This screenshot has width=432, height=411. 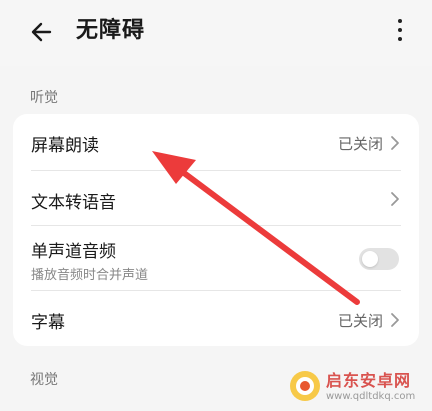 I want to click on watermark: 启东安卓网 www.qdltdkq.com, so click(x=358, y=388).